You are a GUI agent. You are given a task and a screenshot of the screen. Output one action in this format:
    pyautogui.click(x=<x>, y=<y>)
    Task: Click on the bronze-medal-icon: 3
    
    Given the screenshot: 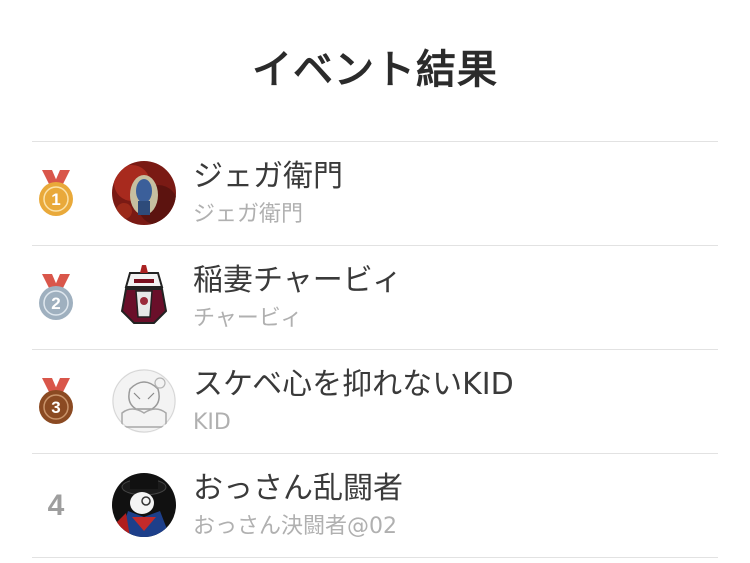 What is the action you would take?
    pyautogui.click(x=56, y=401)
    